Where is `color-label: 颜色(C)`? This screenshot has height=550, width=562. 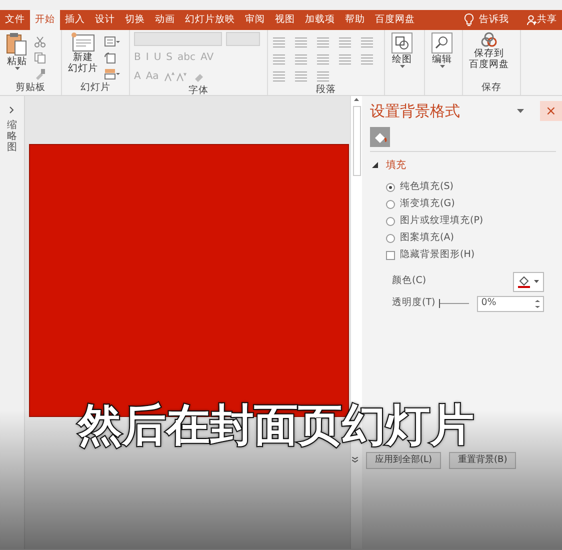 color-label: 颜色(C) is located at coordinates (410, 281).